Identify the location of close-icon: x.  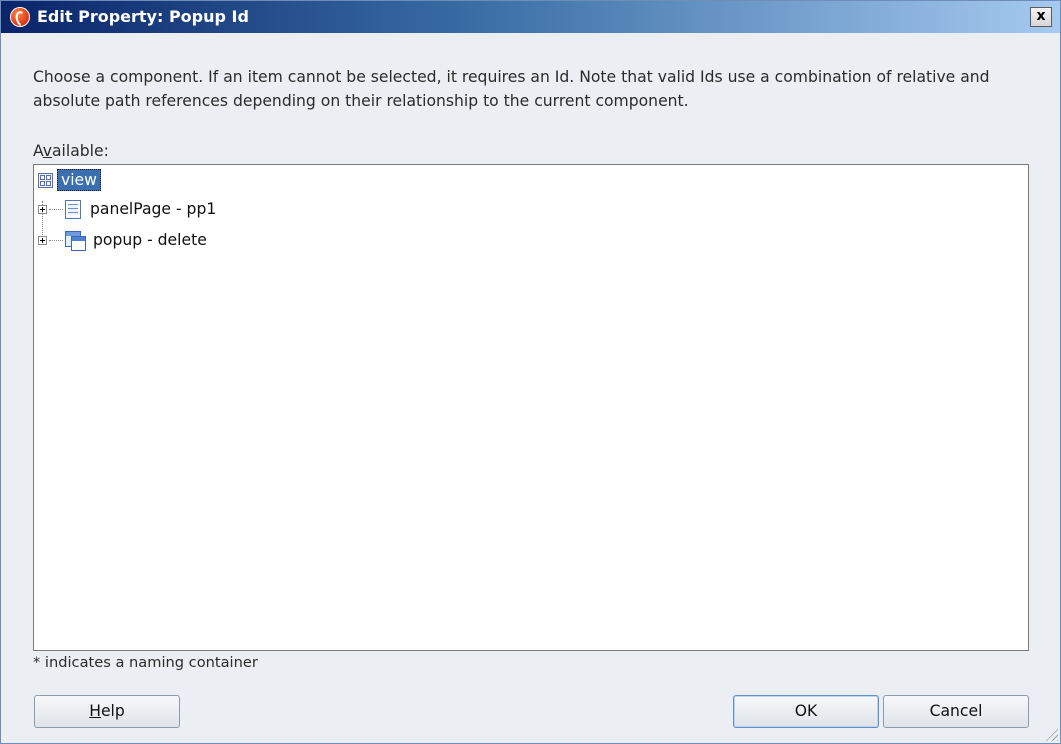
(1041, 16).